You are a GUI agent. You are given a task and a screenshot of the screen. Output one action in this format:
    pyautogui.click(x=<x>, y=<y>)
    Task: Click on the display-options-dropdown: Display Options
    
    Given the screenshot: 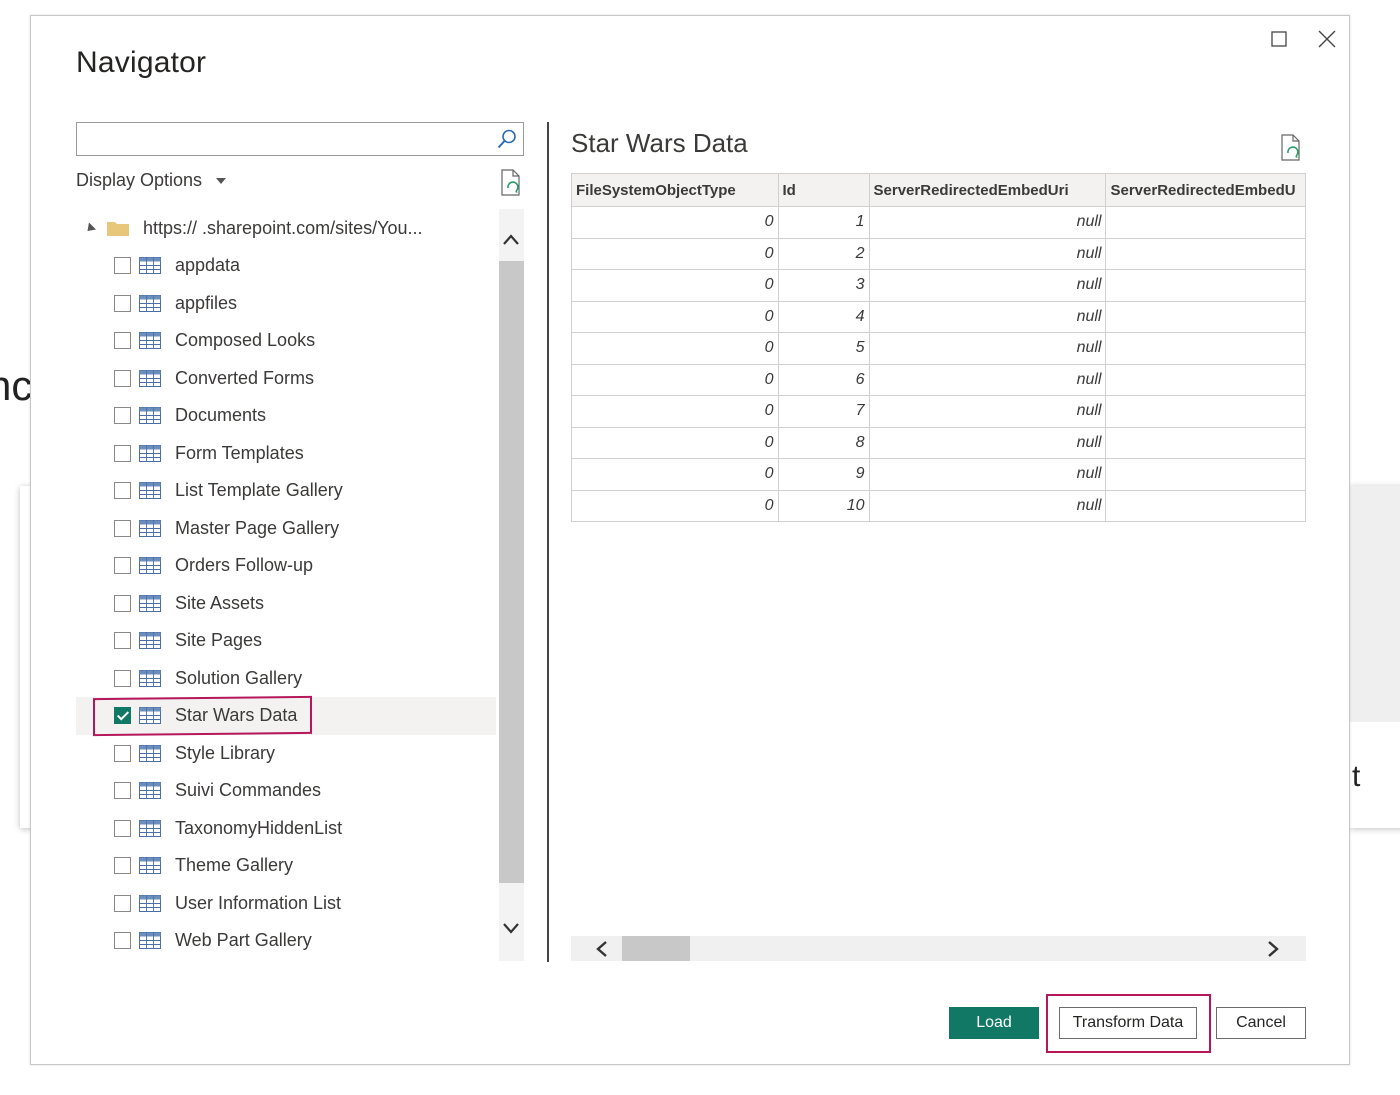 What is the action you would take?
    pyautogui.click(x=151, y=180)
    